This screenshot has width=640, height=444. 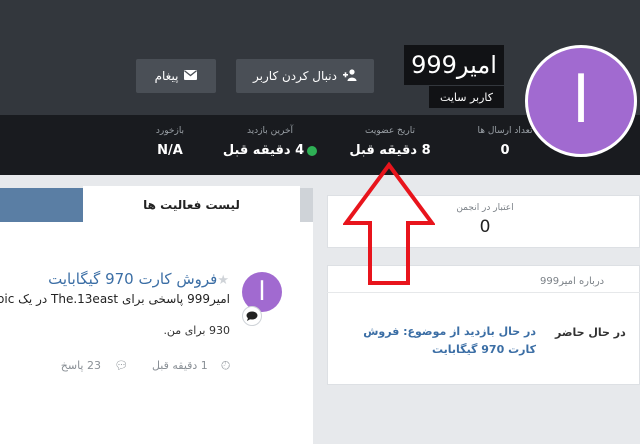 I want to click on activity-title-link: فروش کارت 970 گیگابایت, so click(x=132, y=279).